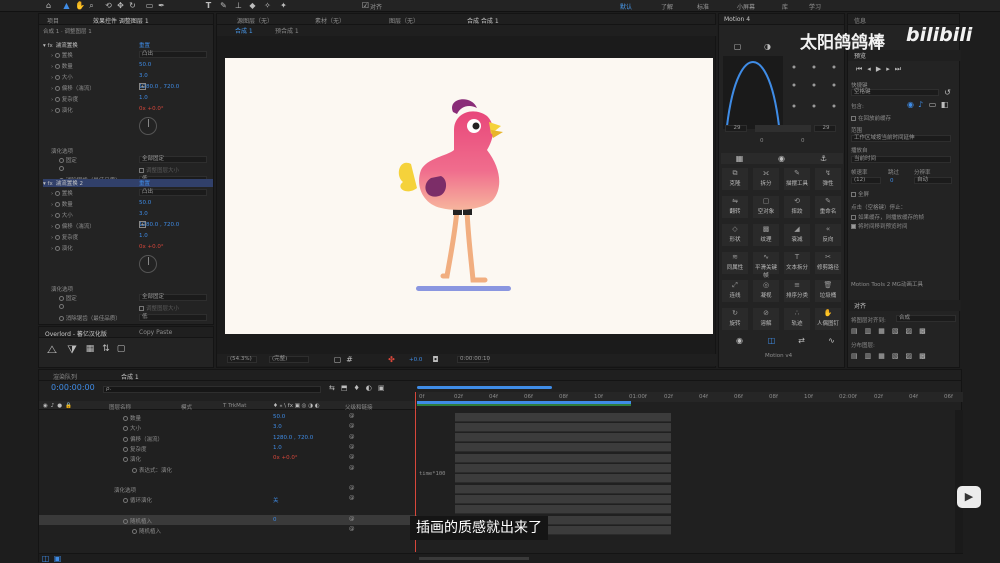 This screenshot has height=563, width=1000. I want to click on type-tool-icon: T, so click(208, 5).